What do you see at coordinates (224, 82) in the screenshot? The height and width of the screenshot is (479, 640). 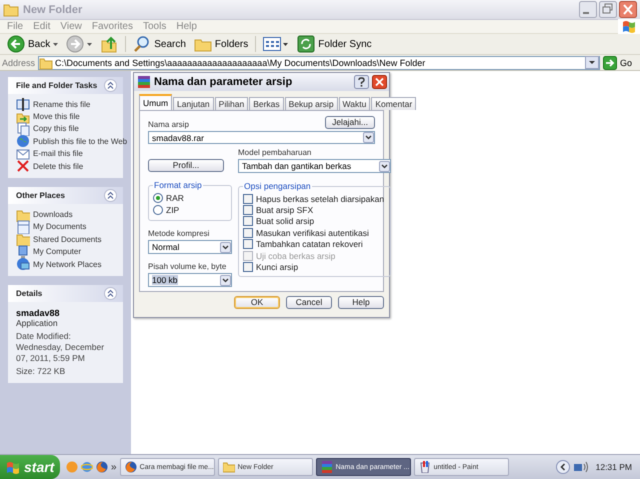 I see `dialog-title: Nama dan parameter arsip` at bounding box center [224, 82].